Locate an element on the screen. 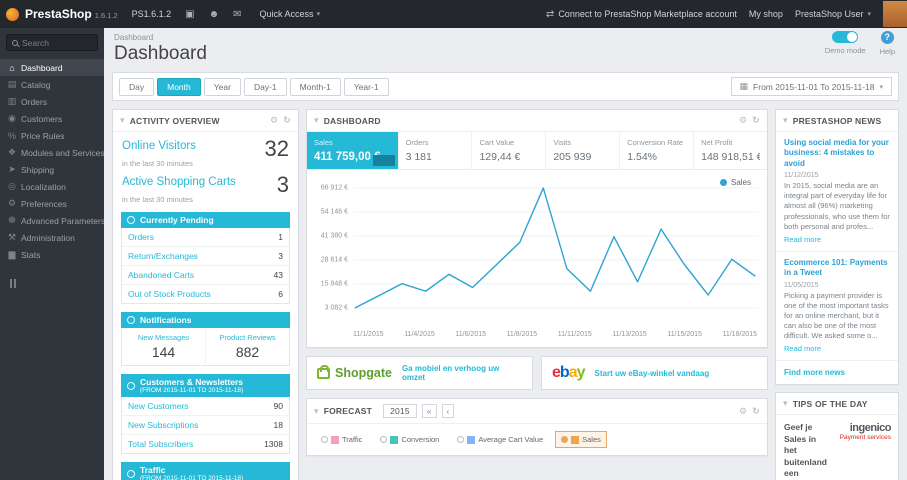  ebay-promo: ebay Start uw eBay-winkel vandaag is located at coordinates (654, 373).